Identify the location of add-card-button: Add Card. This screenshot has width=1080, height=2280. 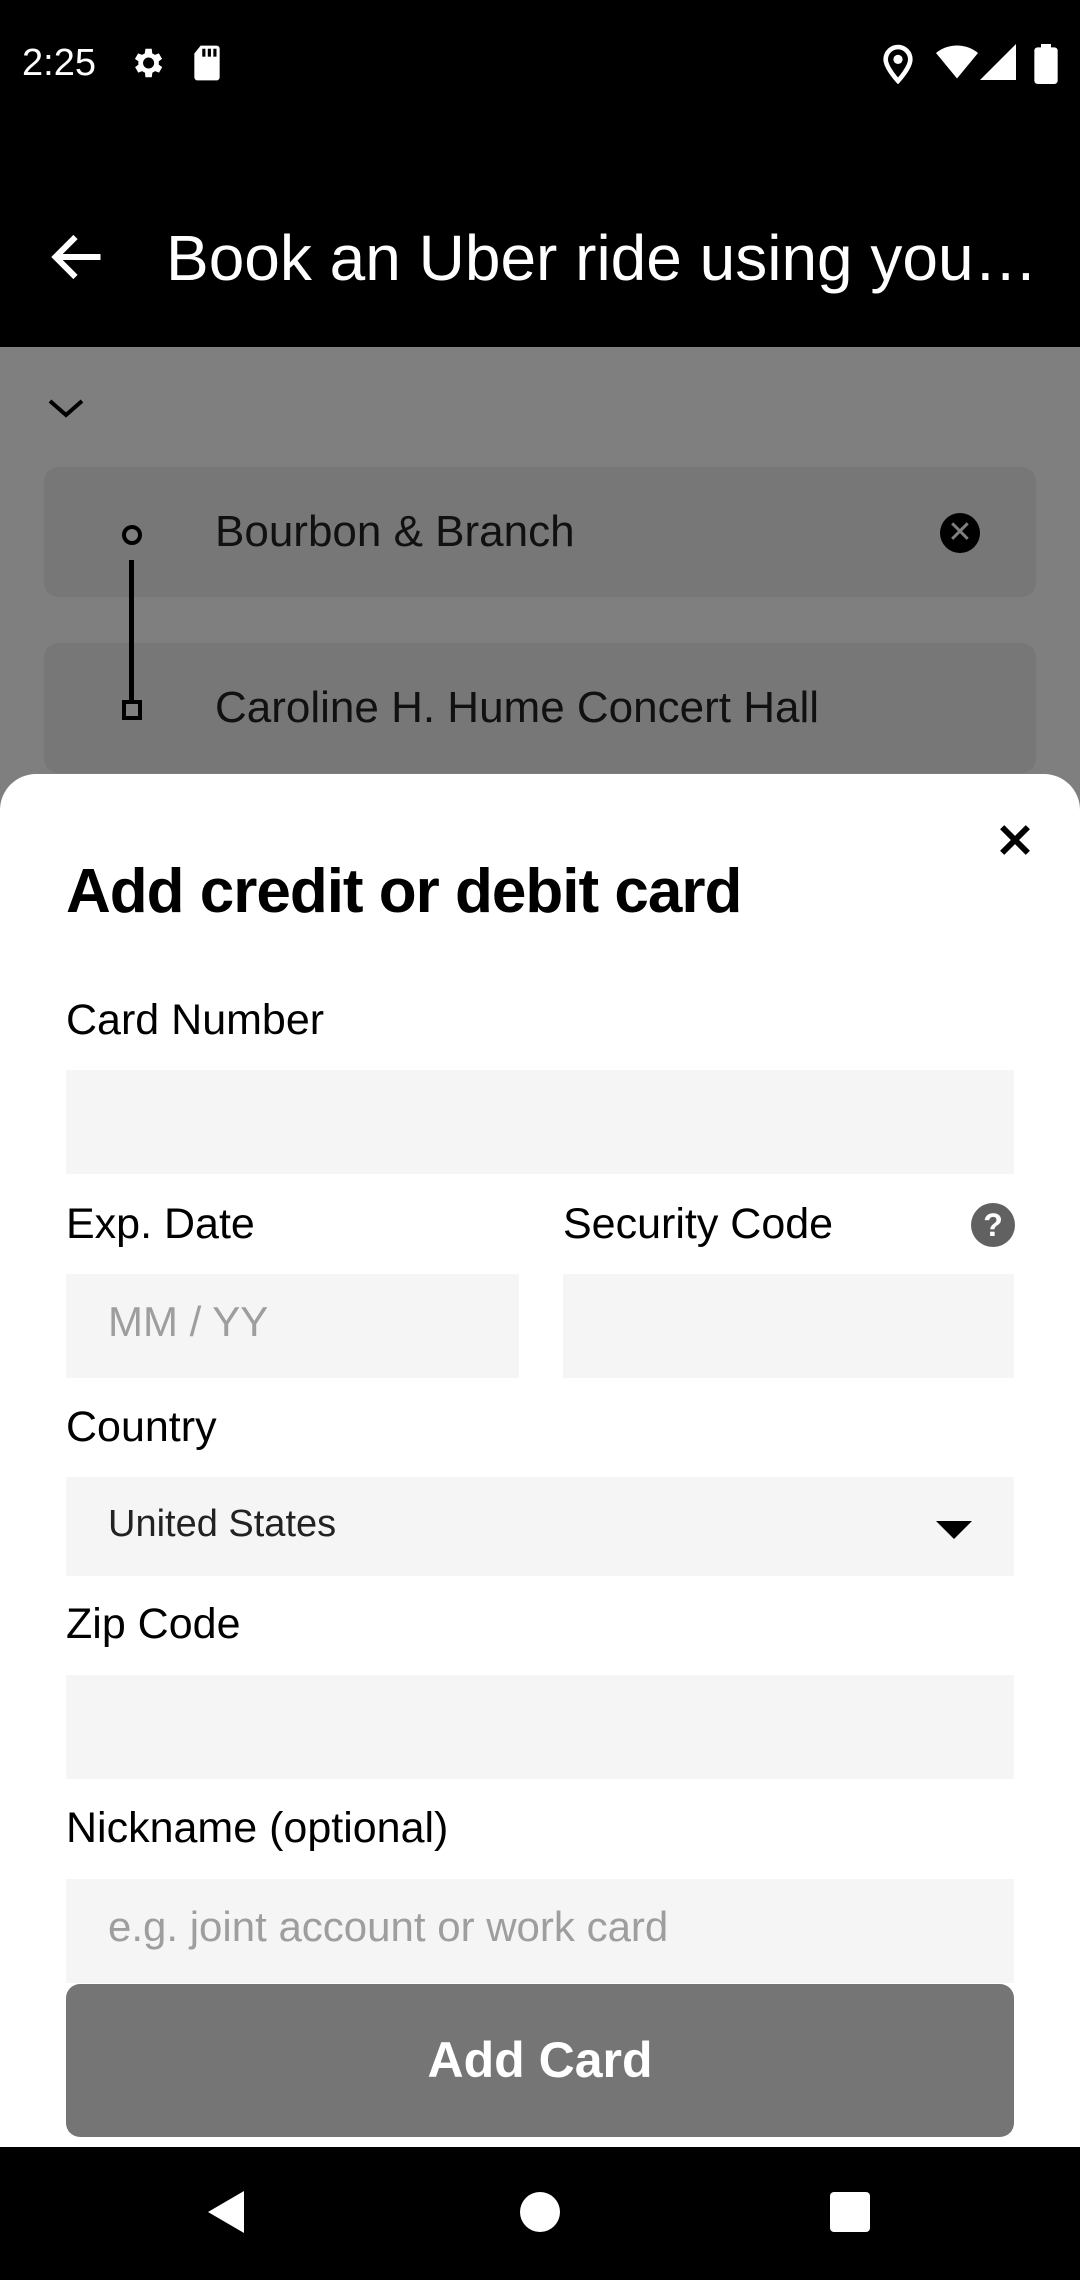
(540, 2060).